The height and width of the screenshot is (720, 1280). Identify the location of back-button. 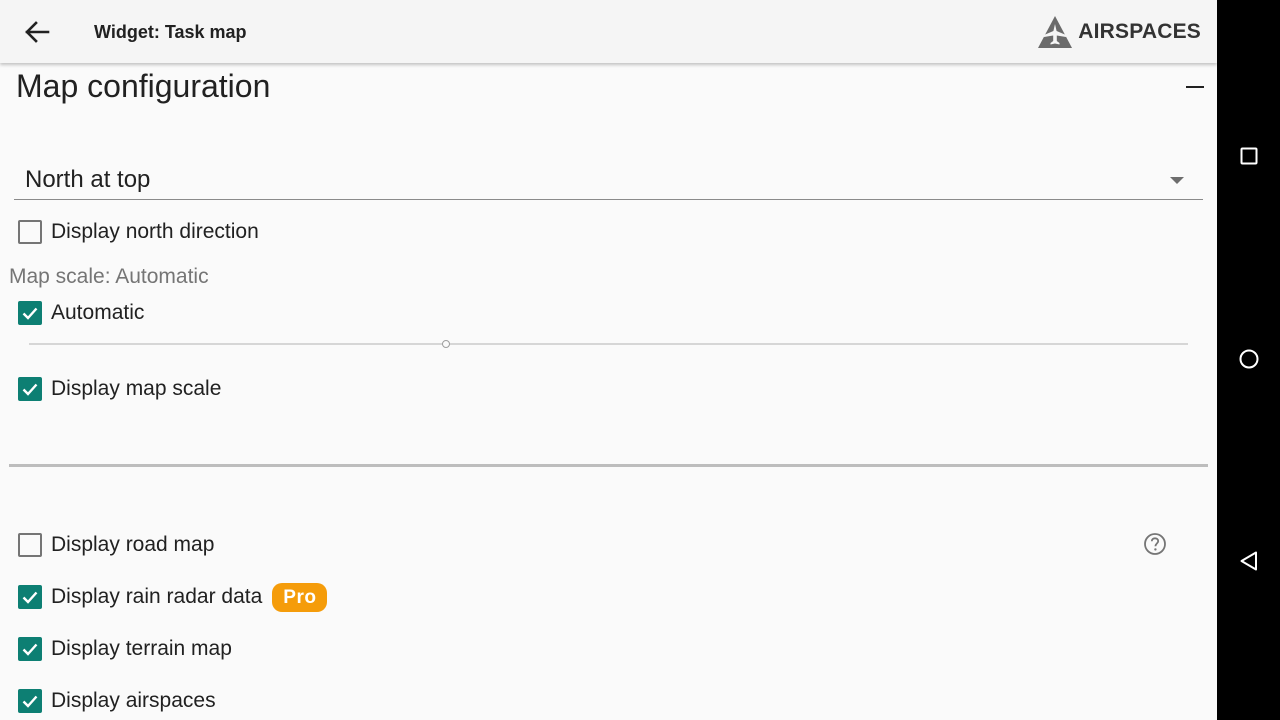
(37, 32).